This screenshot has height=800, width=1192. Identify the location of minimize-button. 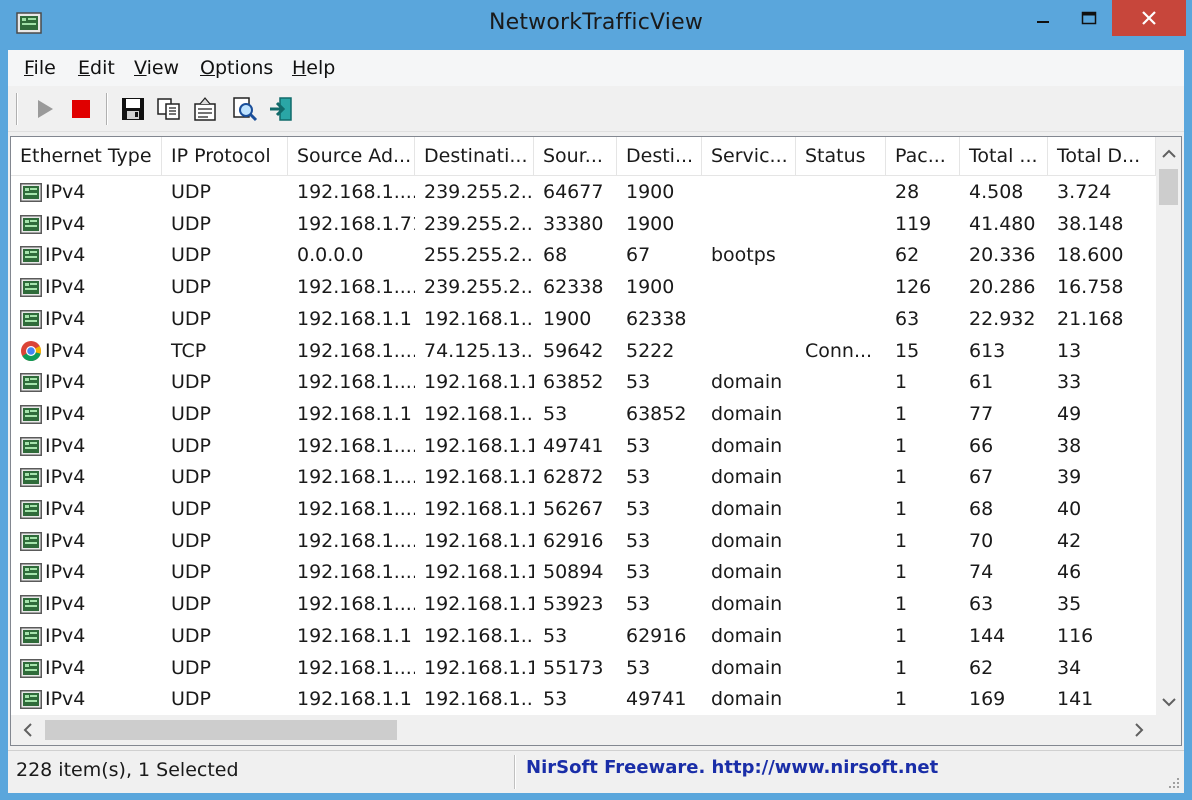
(1043, 18).